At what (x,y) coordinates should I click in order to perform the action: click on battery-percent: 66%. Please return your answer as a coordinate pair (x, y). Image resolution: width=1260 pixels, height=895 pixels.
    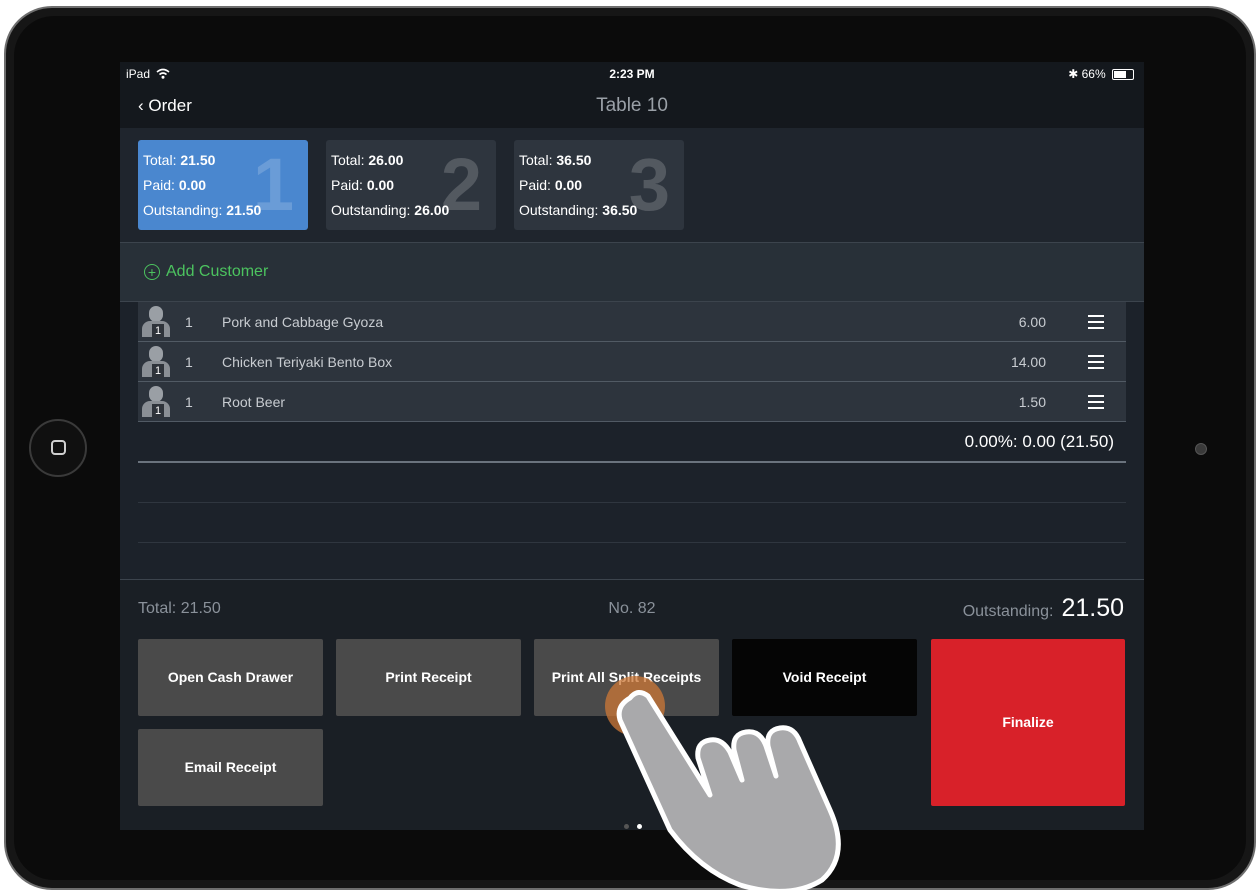
    Looking at the image, I should click on (1093, 74).